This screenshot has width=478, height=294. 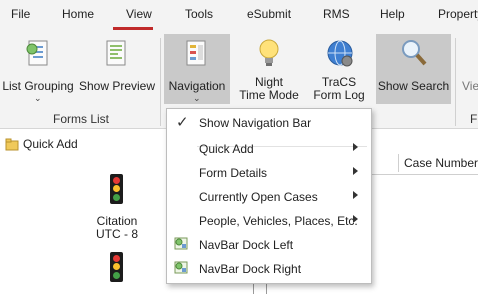 What do you see at coordinates (413, 69) in the screenshot?
I see `show-search-button: Show Search` at bounding box center [413, 69].